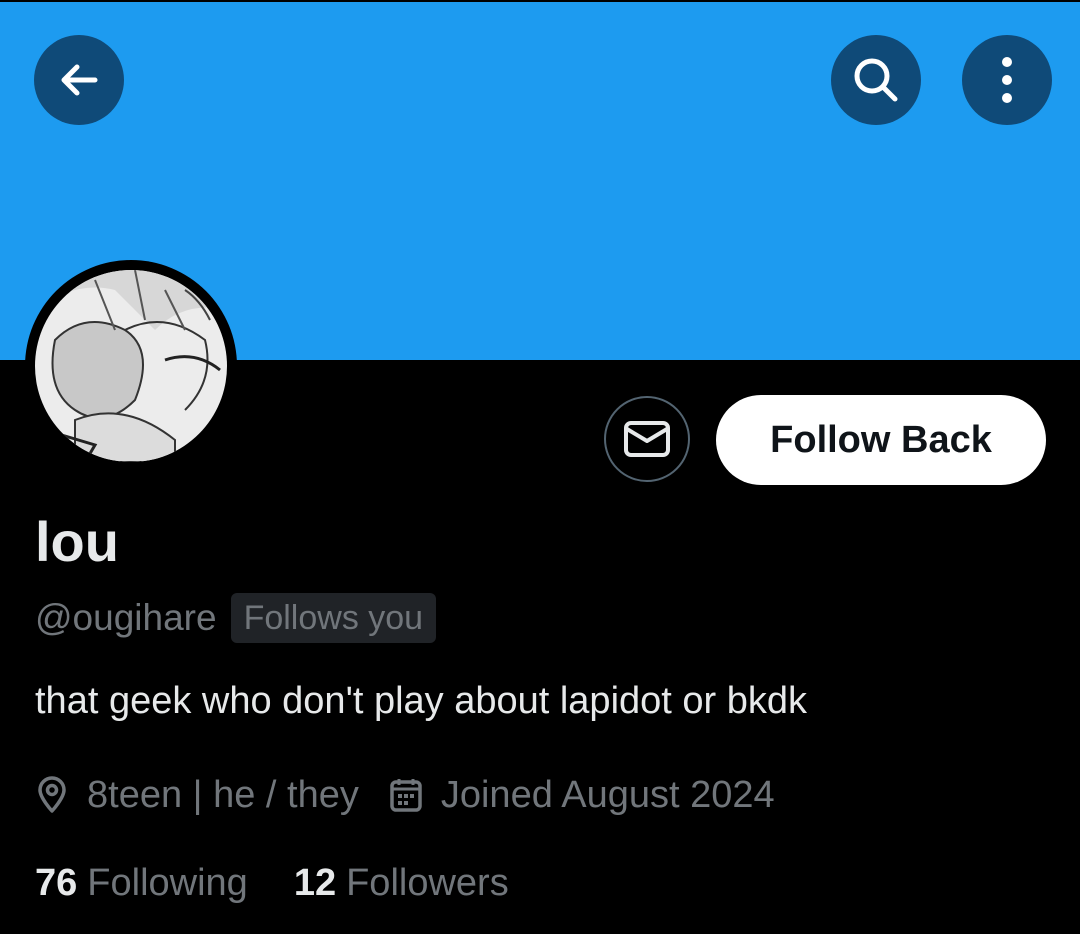 This screenshot has height=934, width=1080. What do you see at coordinates (607, 794) in the screenshot?
I see `joined-text: Joined August 2024` at bounding box center [607, 794].